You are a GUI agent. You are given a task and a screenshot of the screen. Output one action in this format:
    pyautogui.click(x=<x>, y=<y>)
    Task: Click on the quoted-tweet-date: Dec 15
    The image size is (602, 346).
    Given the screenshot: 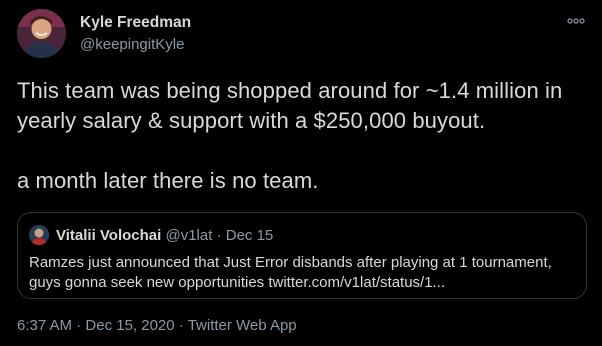 What is the action you would take?
    pyautogui.click(x=249, y=235)
    